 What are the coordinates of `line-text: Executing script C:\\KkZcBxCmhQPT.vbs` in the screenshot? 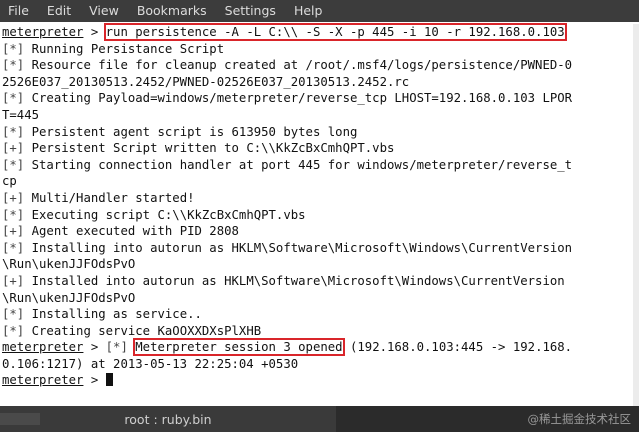 It's located at (165, 214).